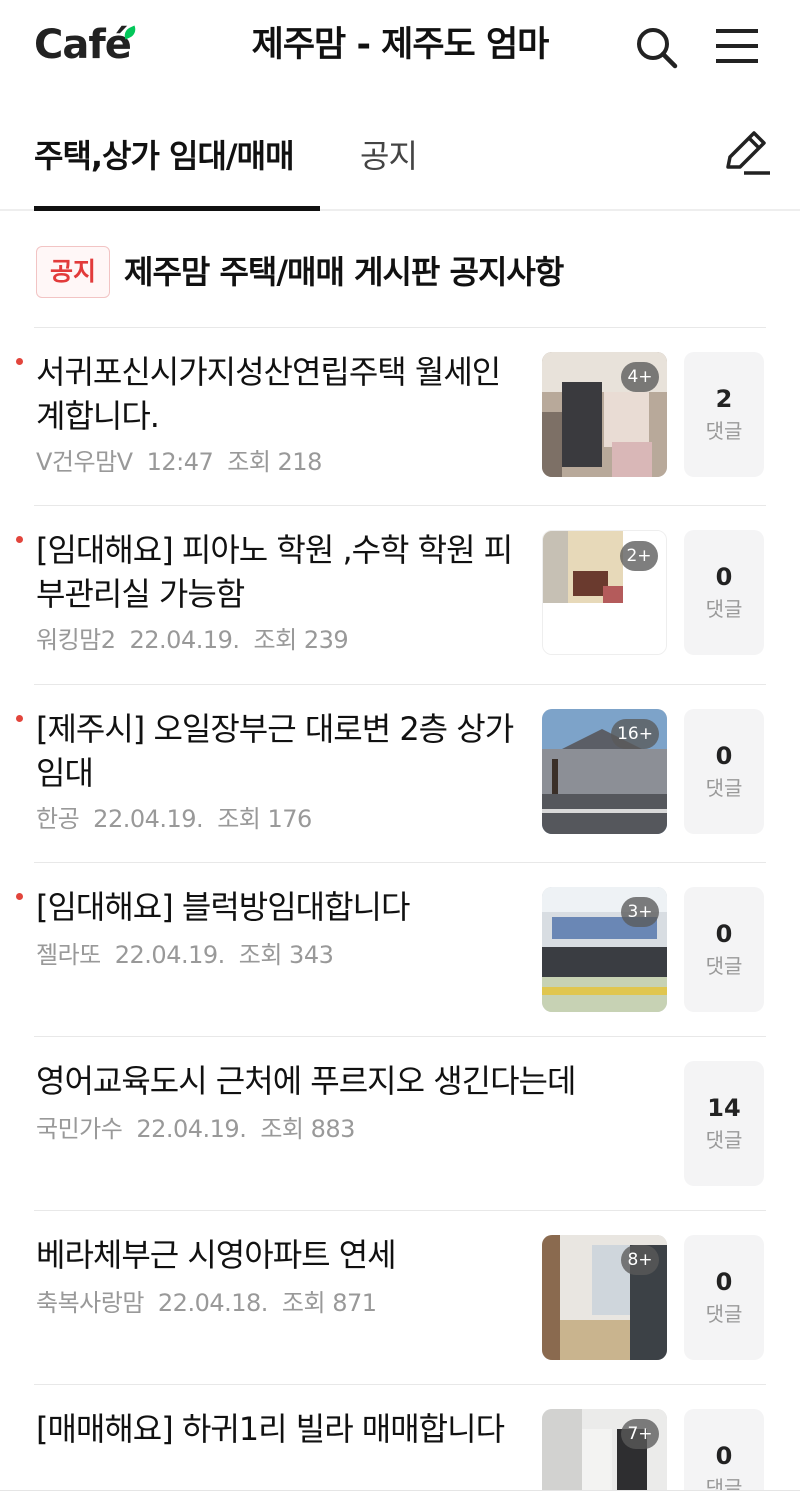 This screenshot has width=800, height=1511. Describe the element at coordinates (301, 640) in the screenshot. I see `post-views: 조회 239` at that location.